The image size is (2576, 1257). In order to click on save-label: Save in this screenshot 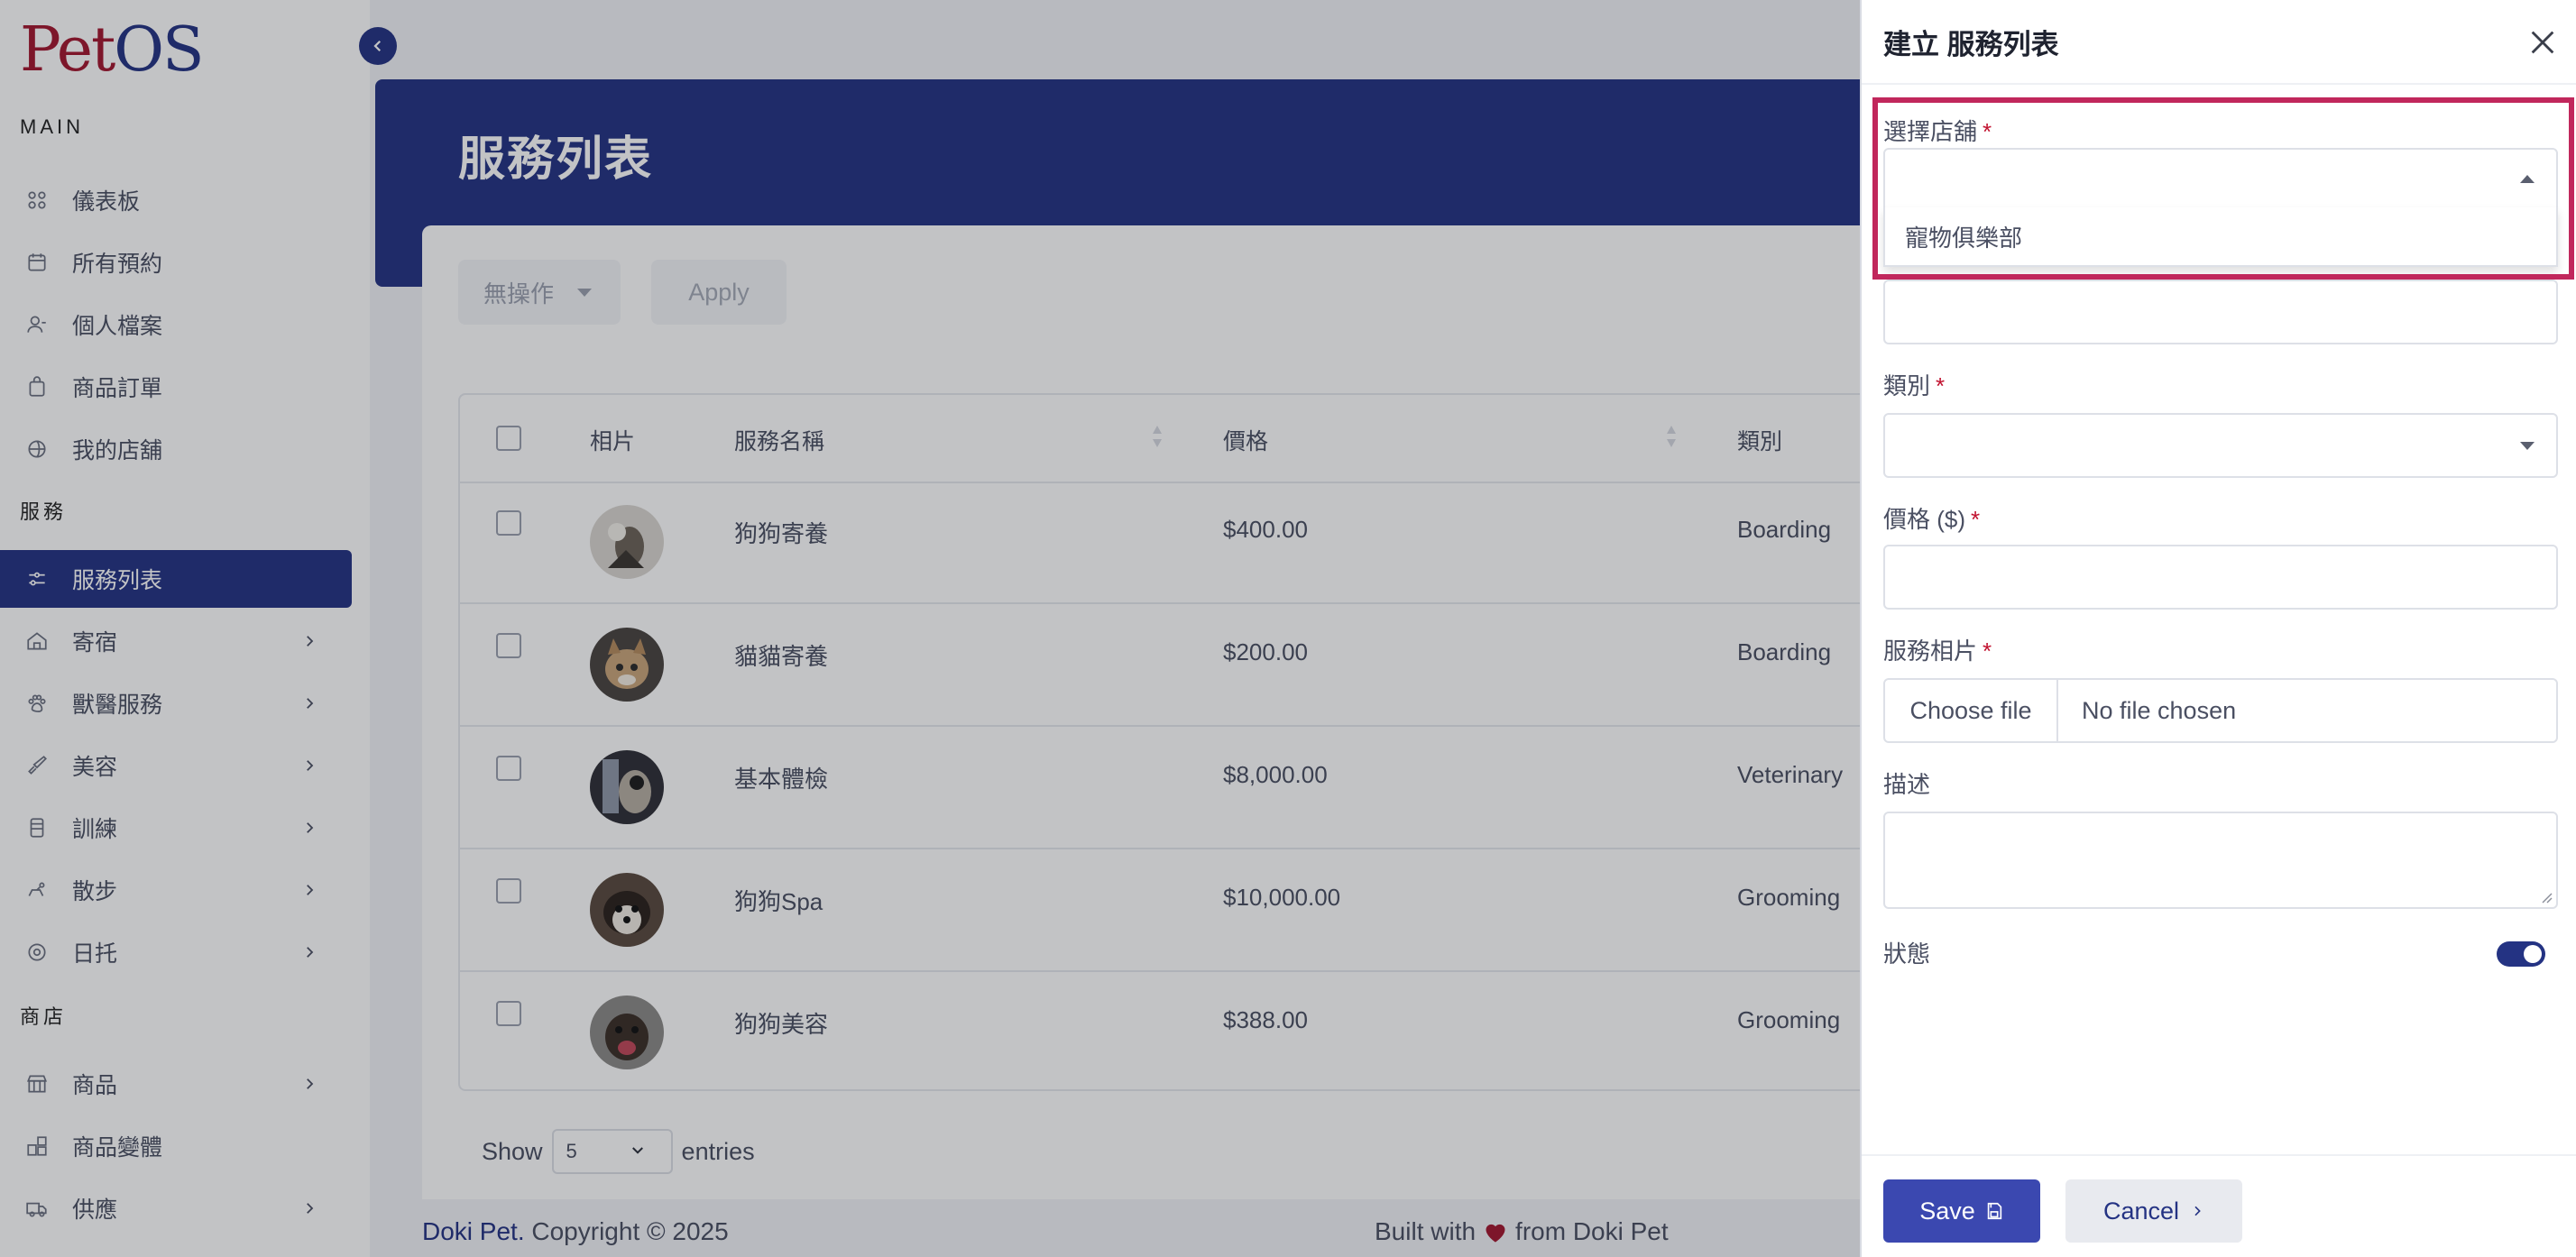, I will do `click(1947, 1211)`.